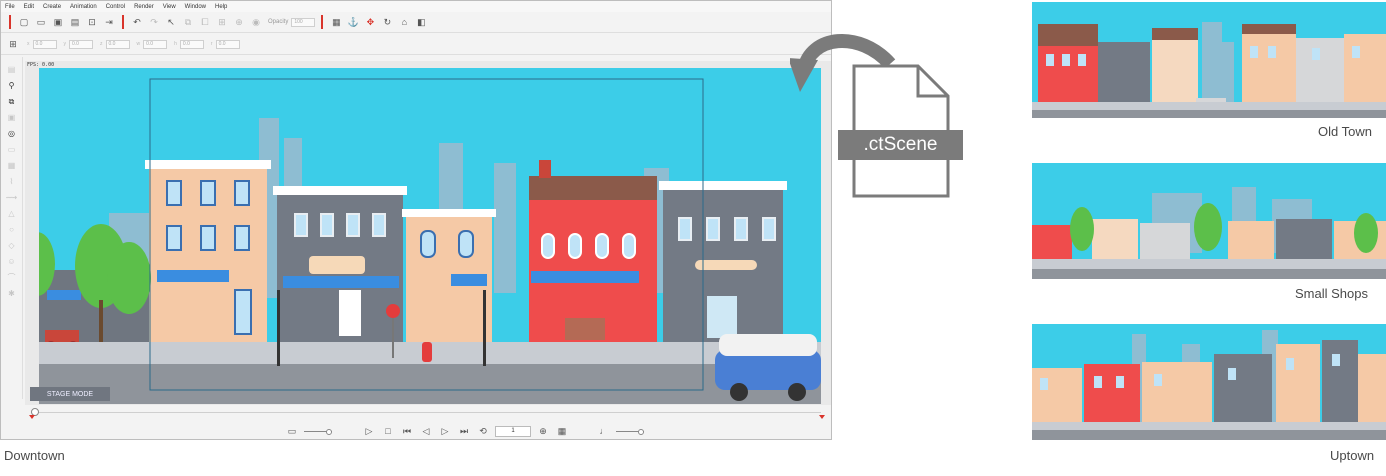 This screenshot has height=476, width=1386. I want to click on arrow-head-icon, so click(804, 75).